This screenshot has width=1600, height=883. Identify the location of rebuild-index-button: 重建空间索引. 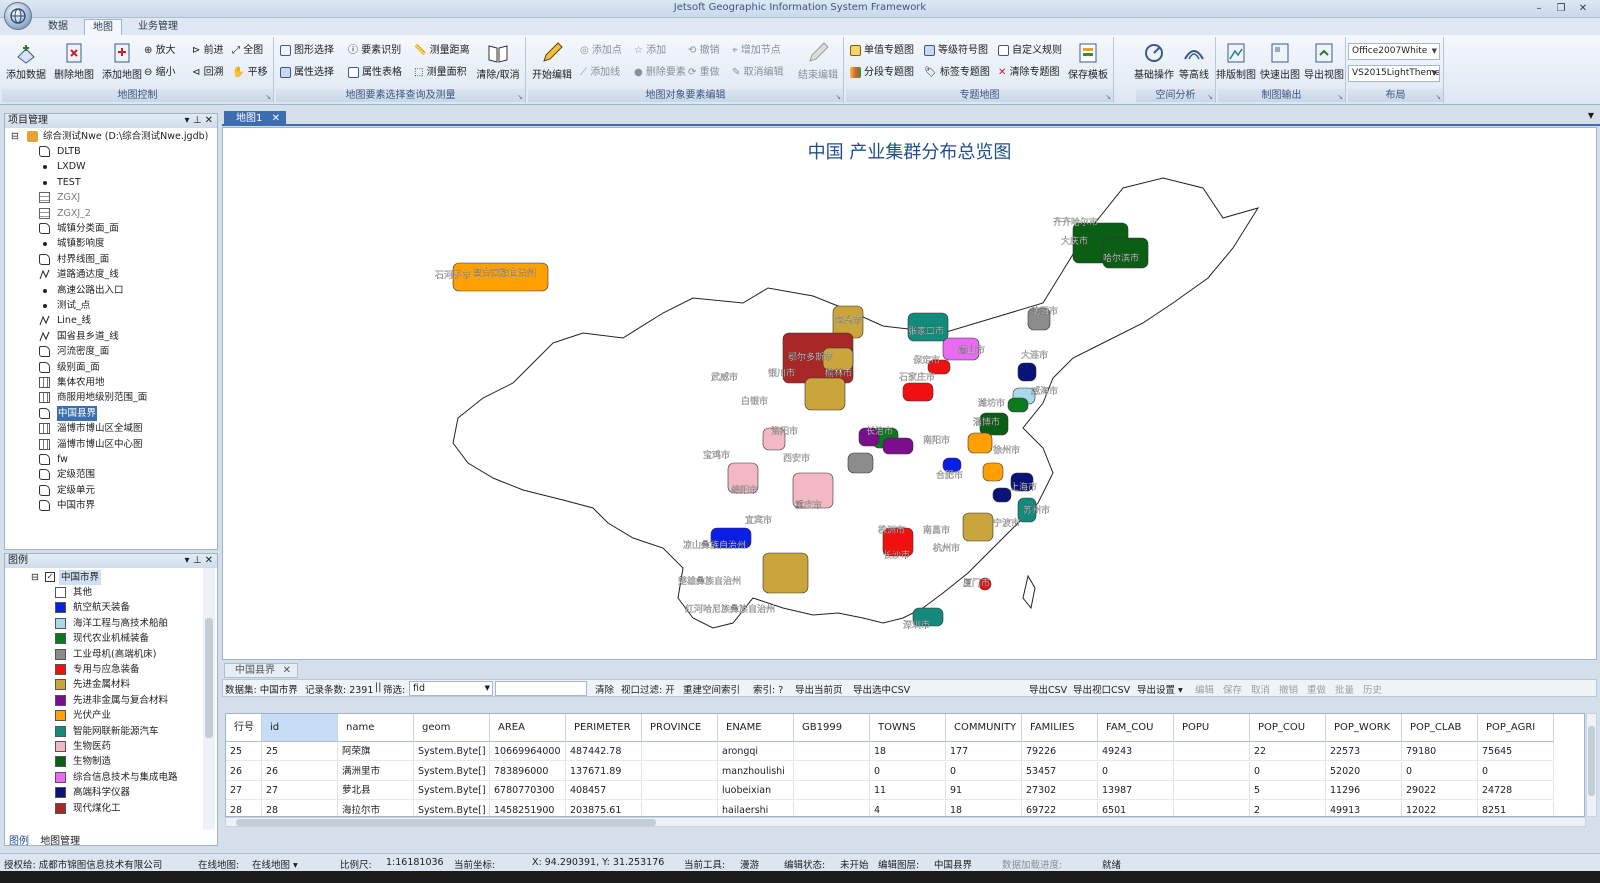
(711, 689).